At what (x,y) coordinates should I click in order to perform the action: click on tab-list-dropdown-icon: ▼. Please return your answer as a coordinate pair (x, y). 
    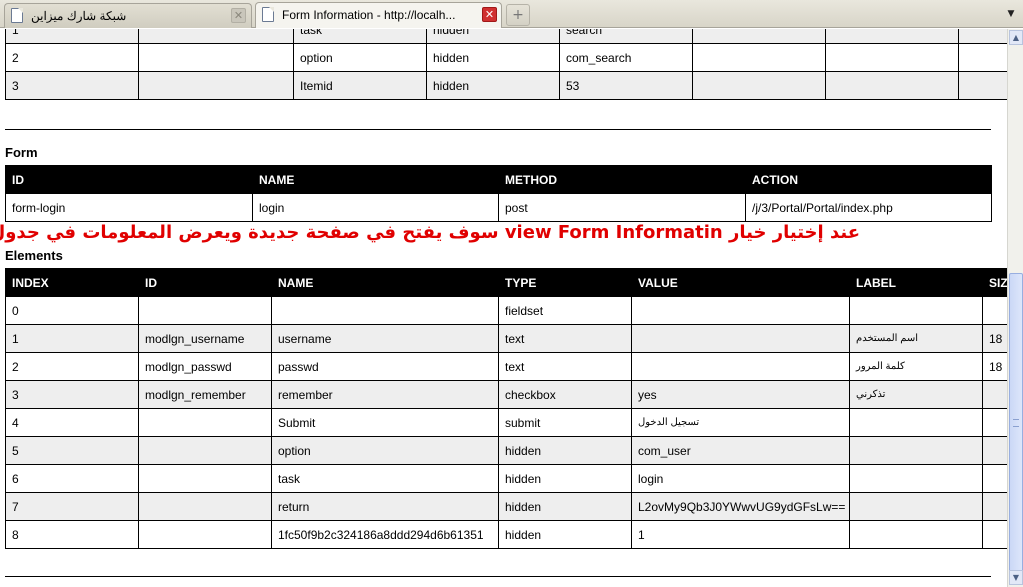
    Looking at the image, I should click on (1011, 15).